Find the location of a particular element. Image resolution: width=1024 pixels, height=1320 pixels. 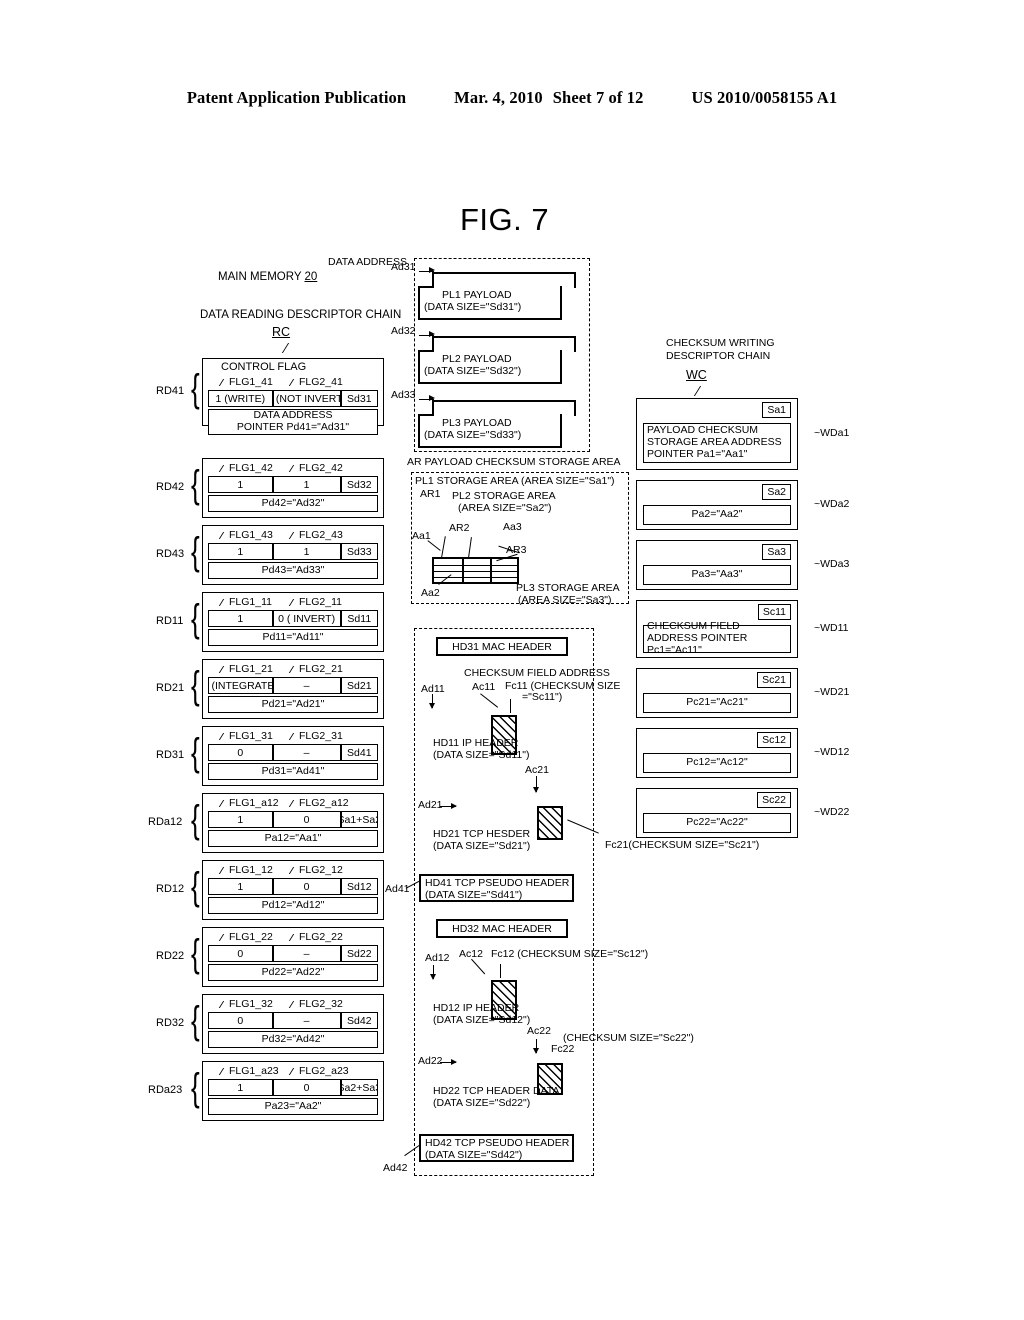

pointer-line2: Pd32="Ad42" is located at coordinates (293, 1038).